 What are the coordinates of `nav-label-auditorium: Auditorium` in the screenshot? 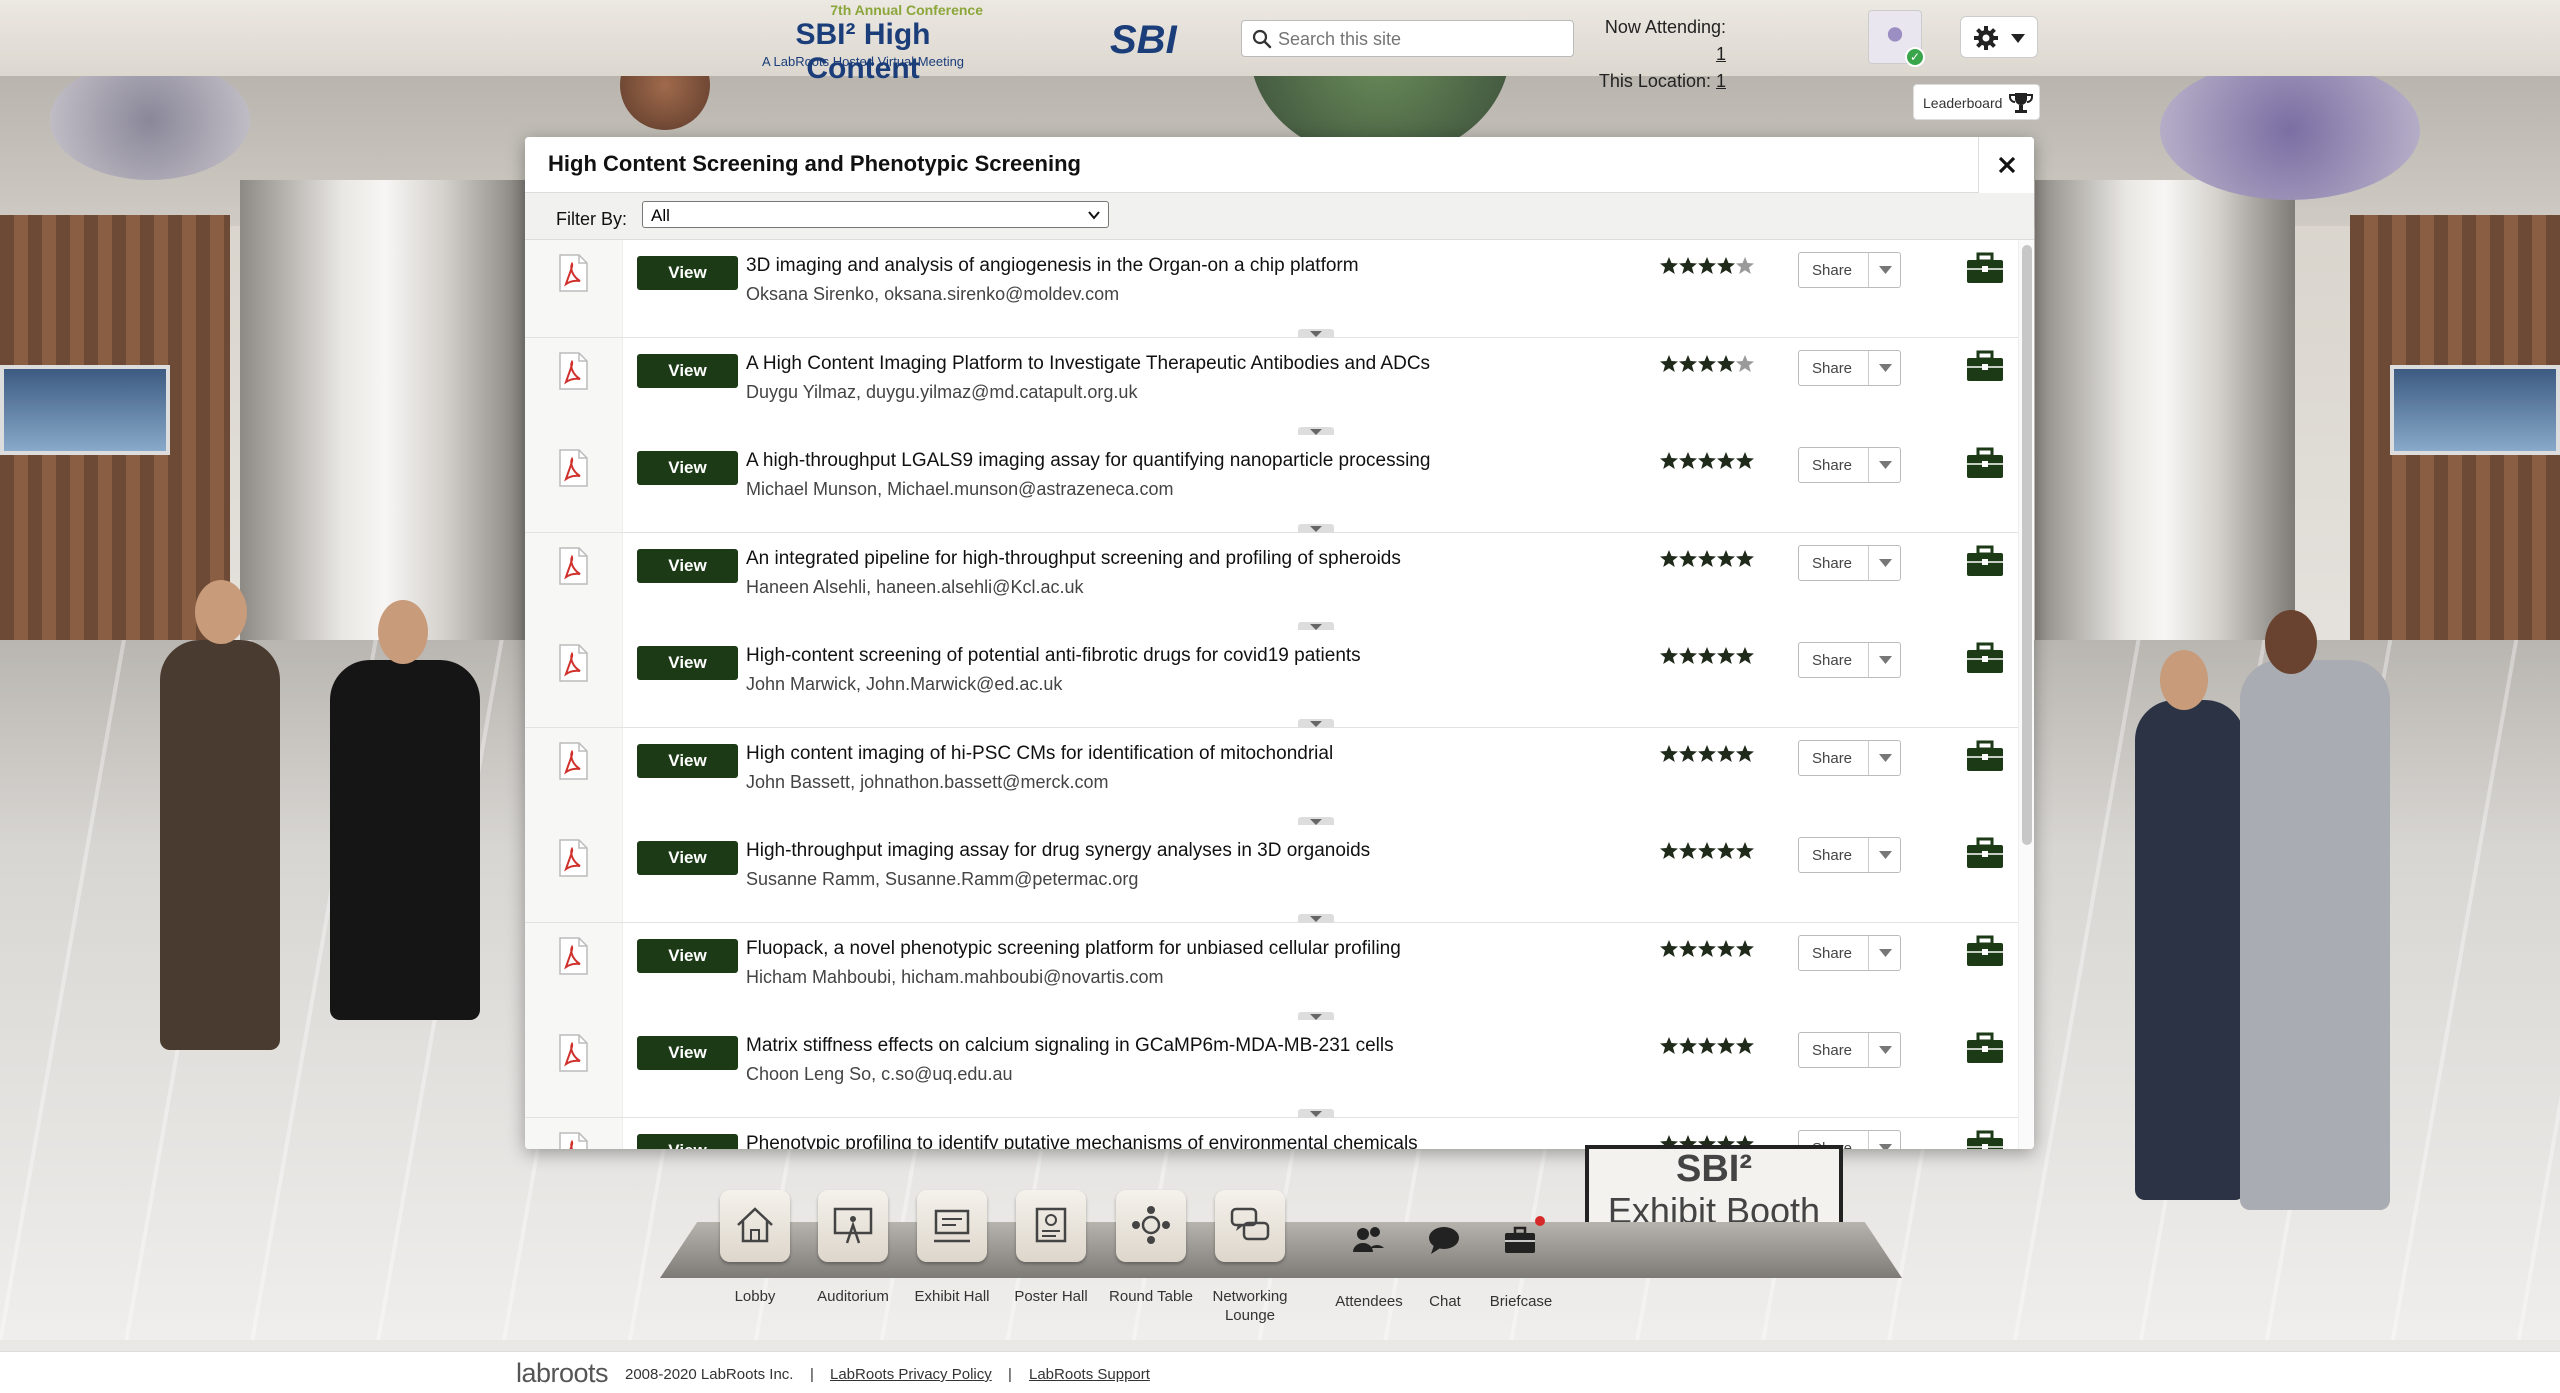 It's located at (853, 1296).